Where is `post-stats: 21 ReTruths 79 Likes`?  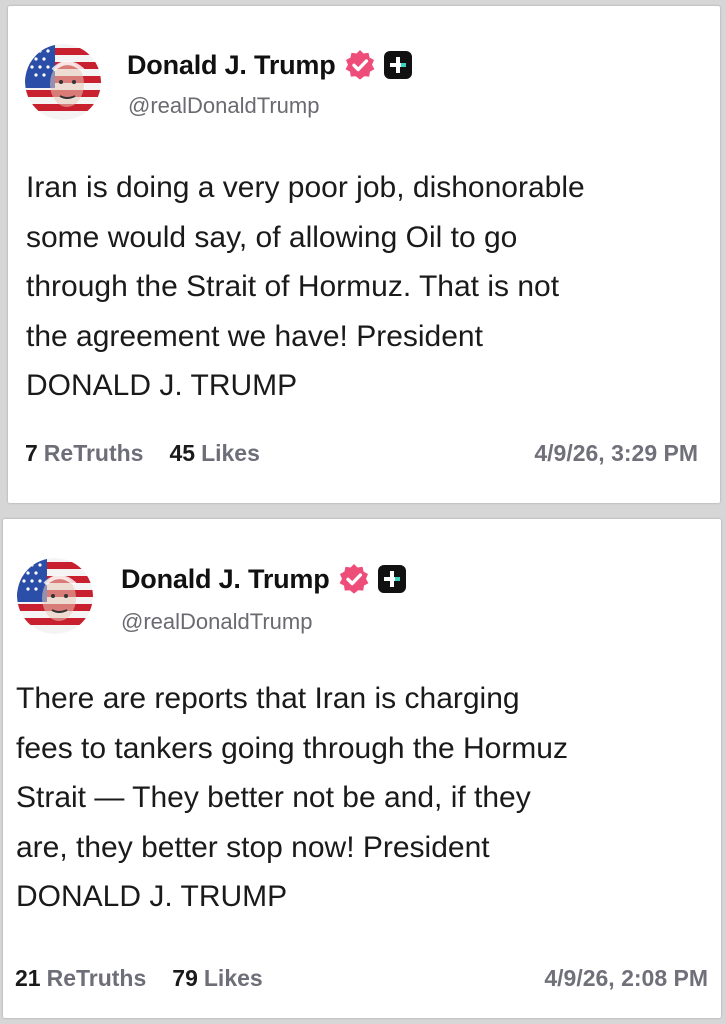 post-stats: 21 ReTruths 79 Likes is located at coordinates (139, 978).